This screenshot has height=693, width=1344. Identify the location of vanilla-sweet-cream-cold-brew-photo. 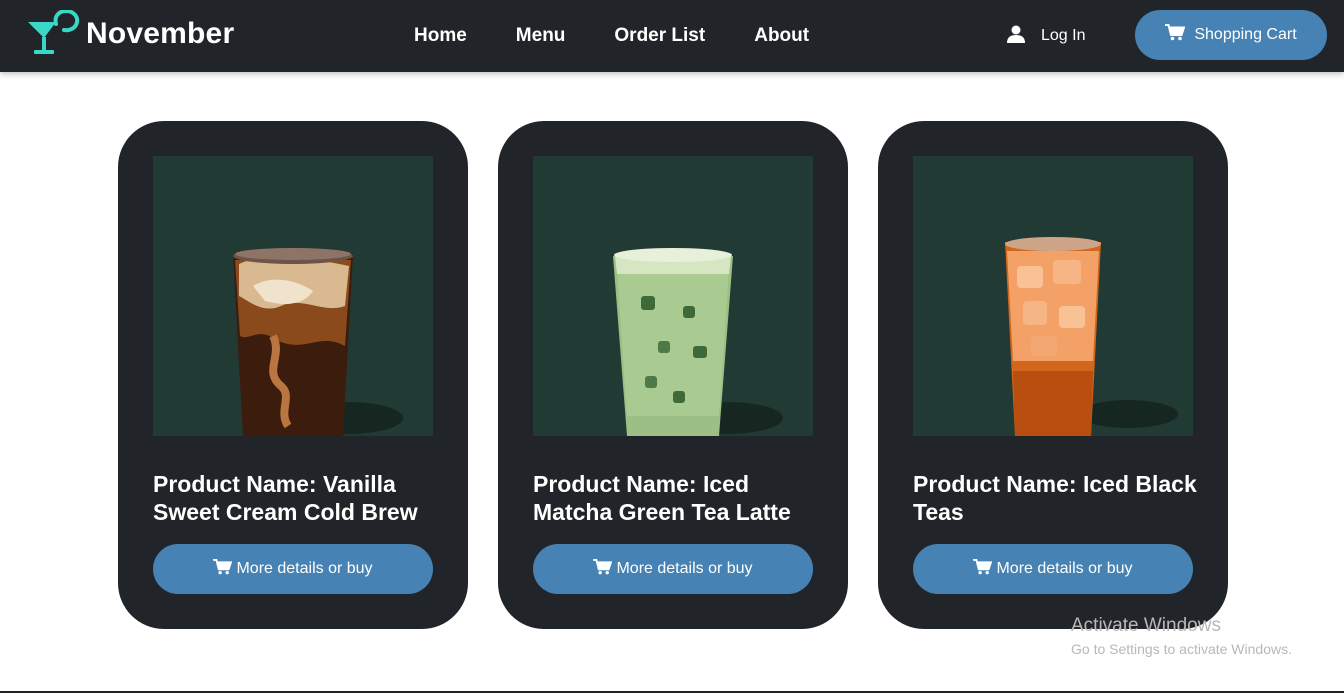
(293, 296).